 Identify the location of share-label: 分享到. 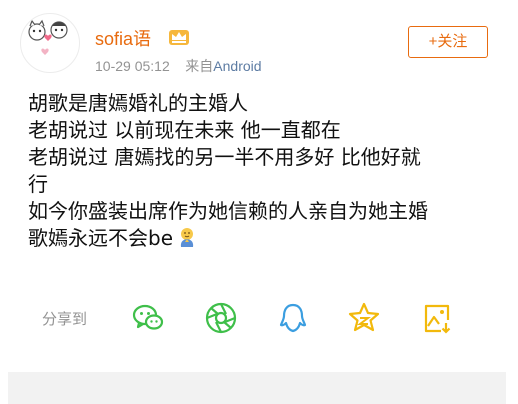
(65, 319).